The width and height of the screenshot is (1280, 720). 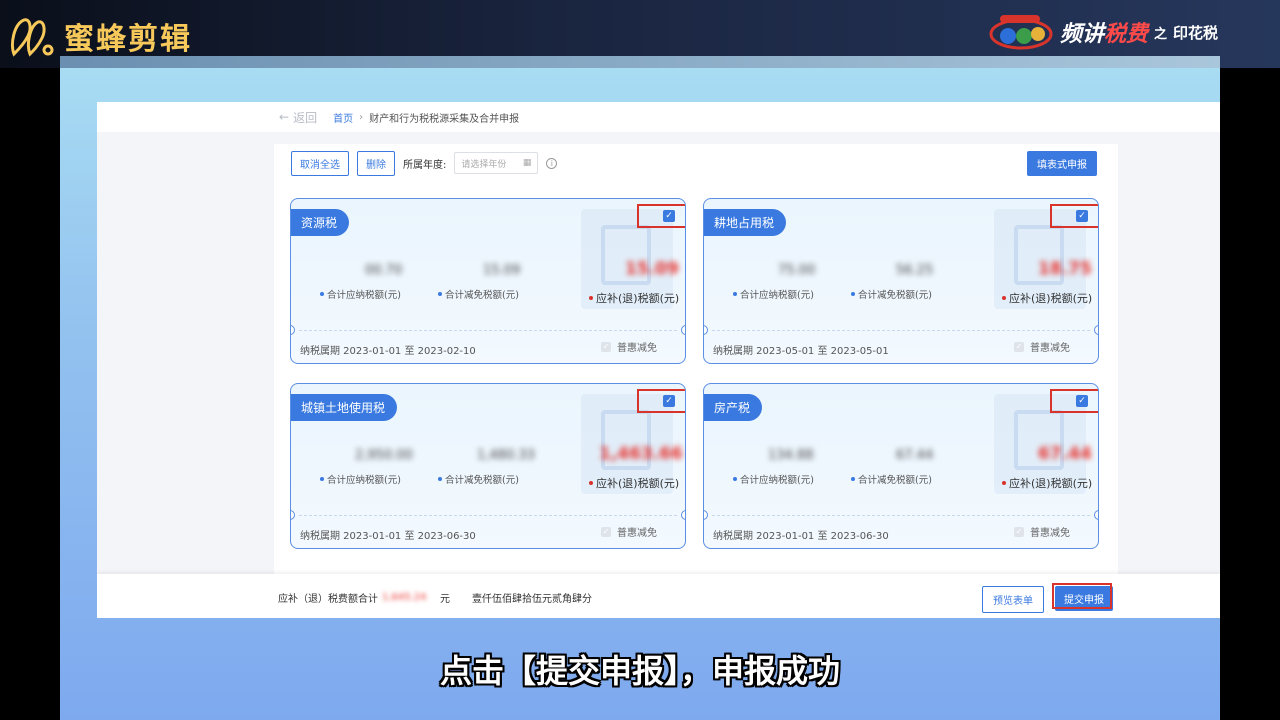 I want to click on series-badge: 频讲税费 之 印花税, so click(x=1103, y=32).